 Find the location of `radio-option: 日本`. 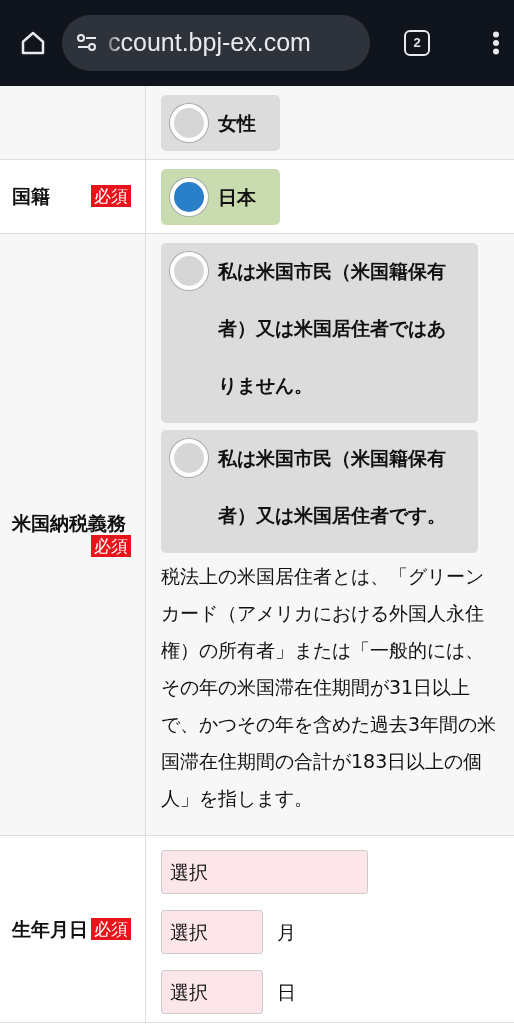

radio-option: 日本 is located at coordinates (220, 197).